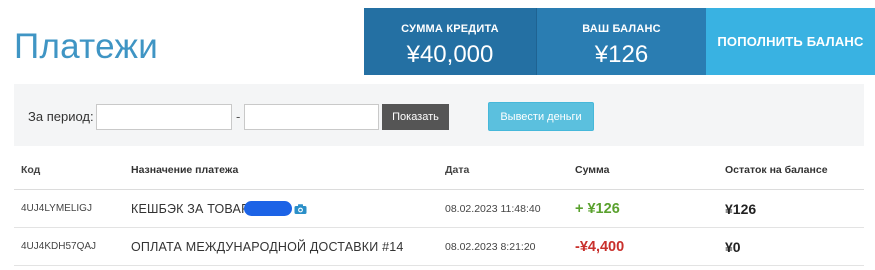  Describe the element at coordinates (59, 246) in the screenshot. I see `payment-code: 4UJ4KDH57QAJ` at that location.